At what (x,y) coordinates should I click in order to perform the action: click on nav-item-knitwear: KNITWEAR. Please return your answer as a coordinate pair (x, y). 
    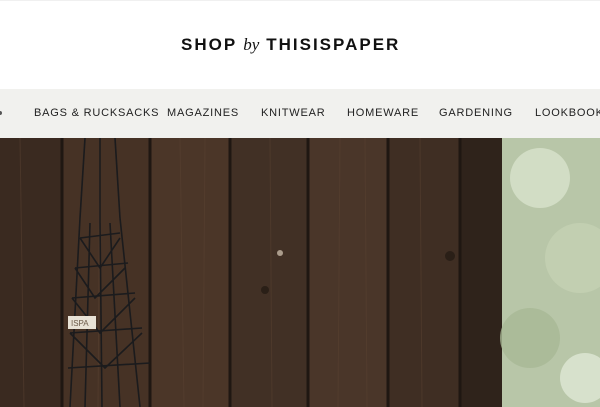
    Looking at the image, I should click on (293, 113).